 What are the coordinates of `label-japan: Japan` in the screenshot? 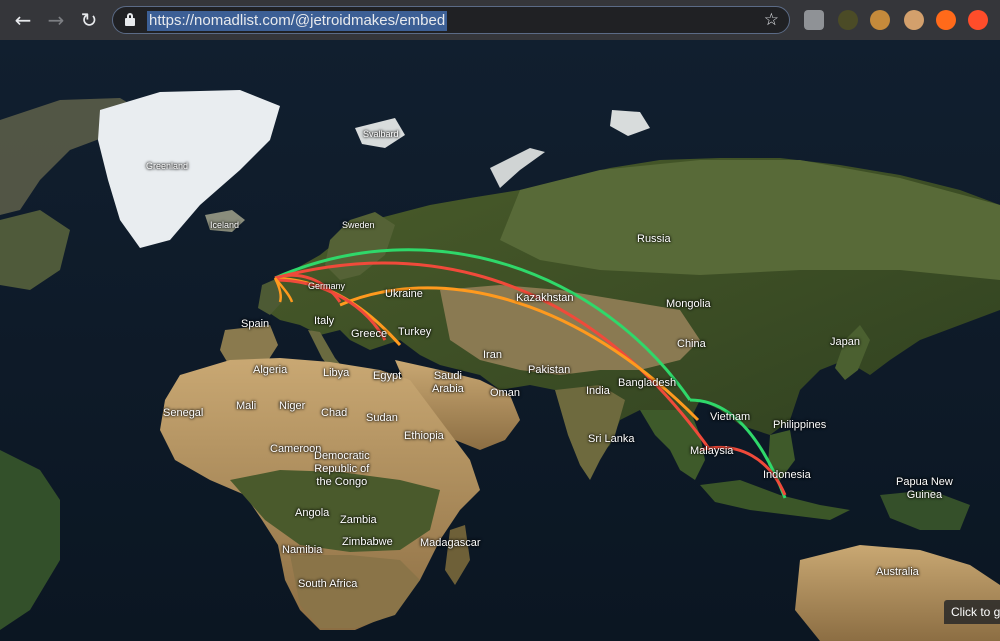 It's located at (845, 342).